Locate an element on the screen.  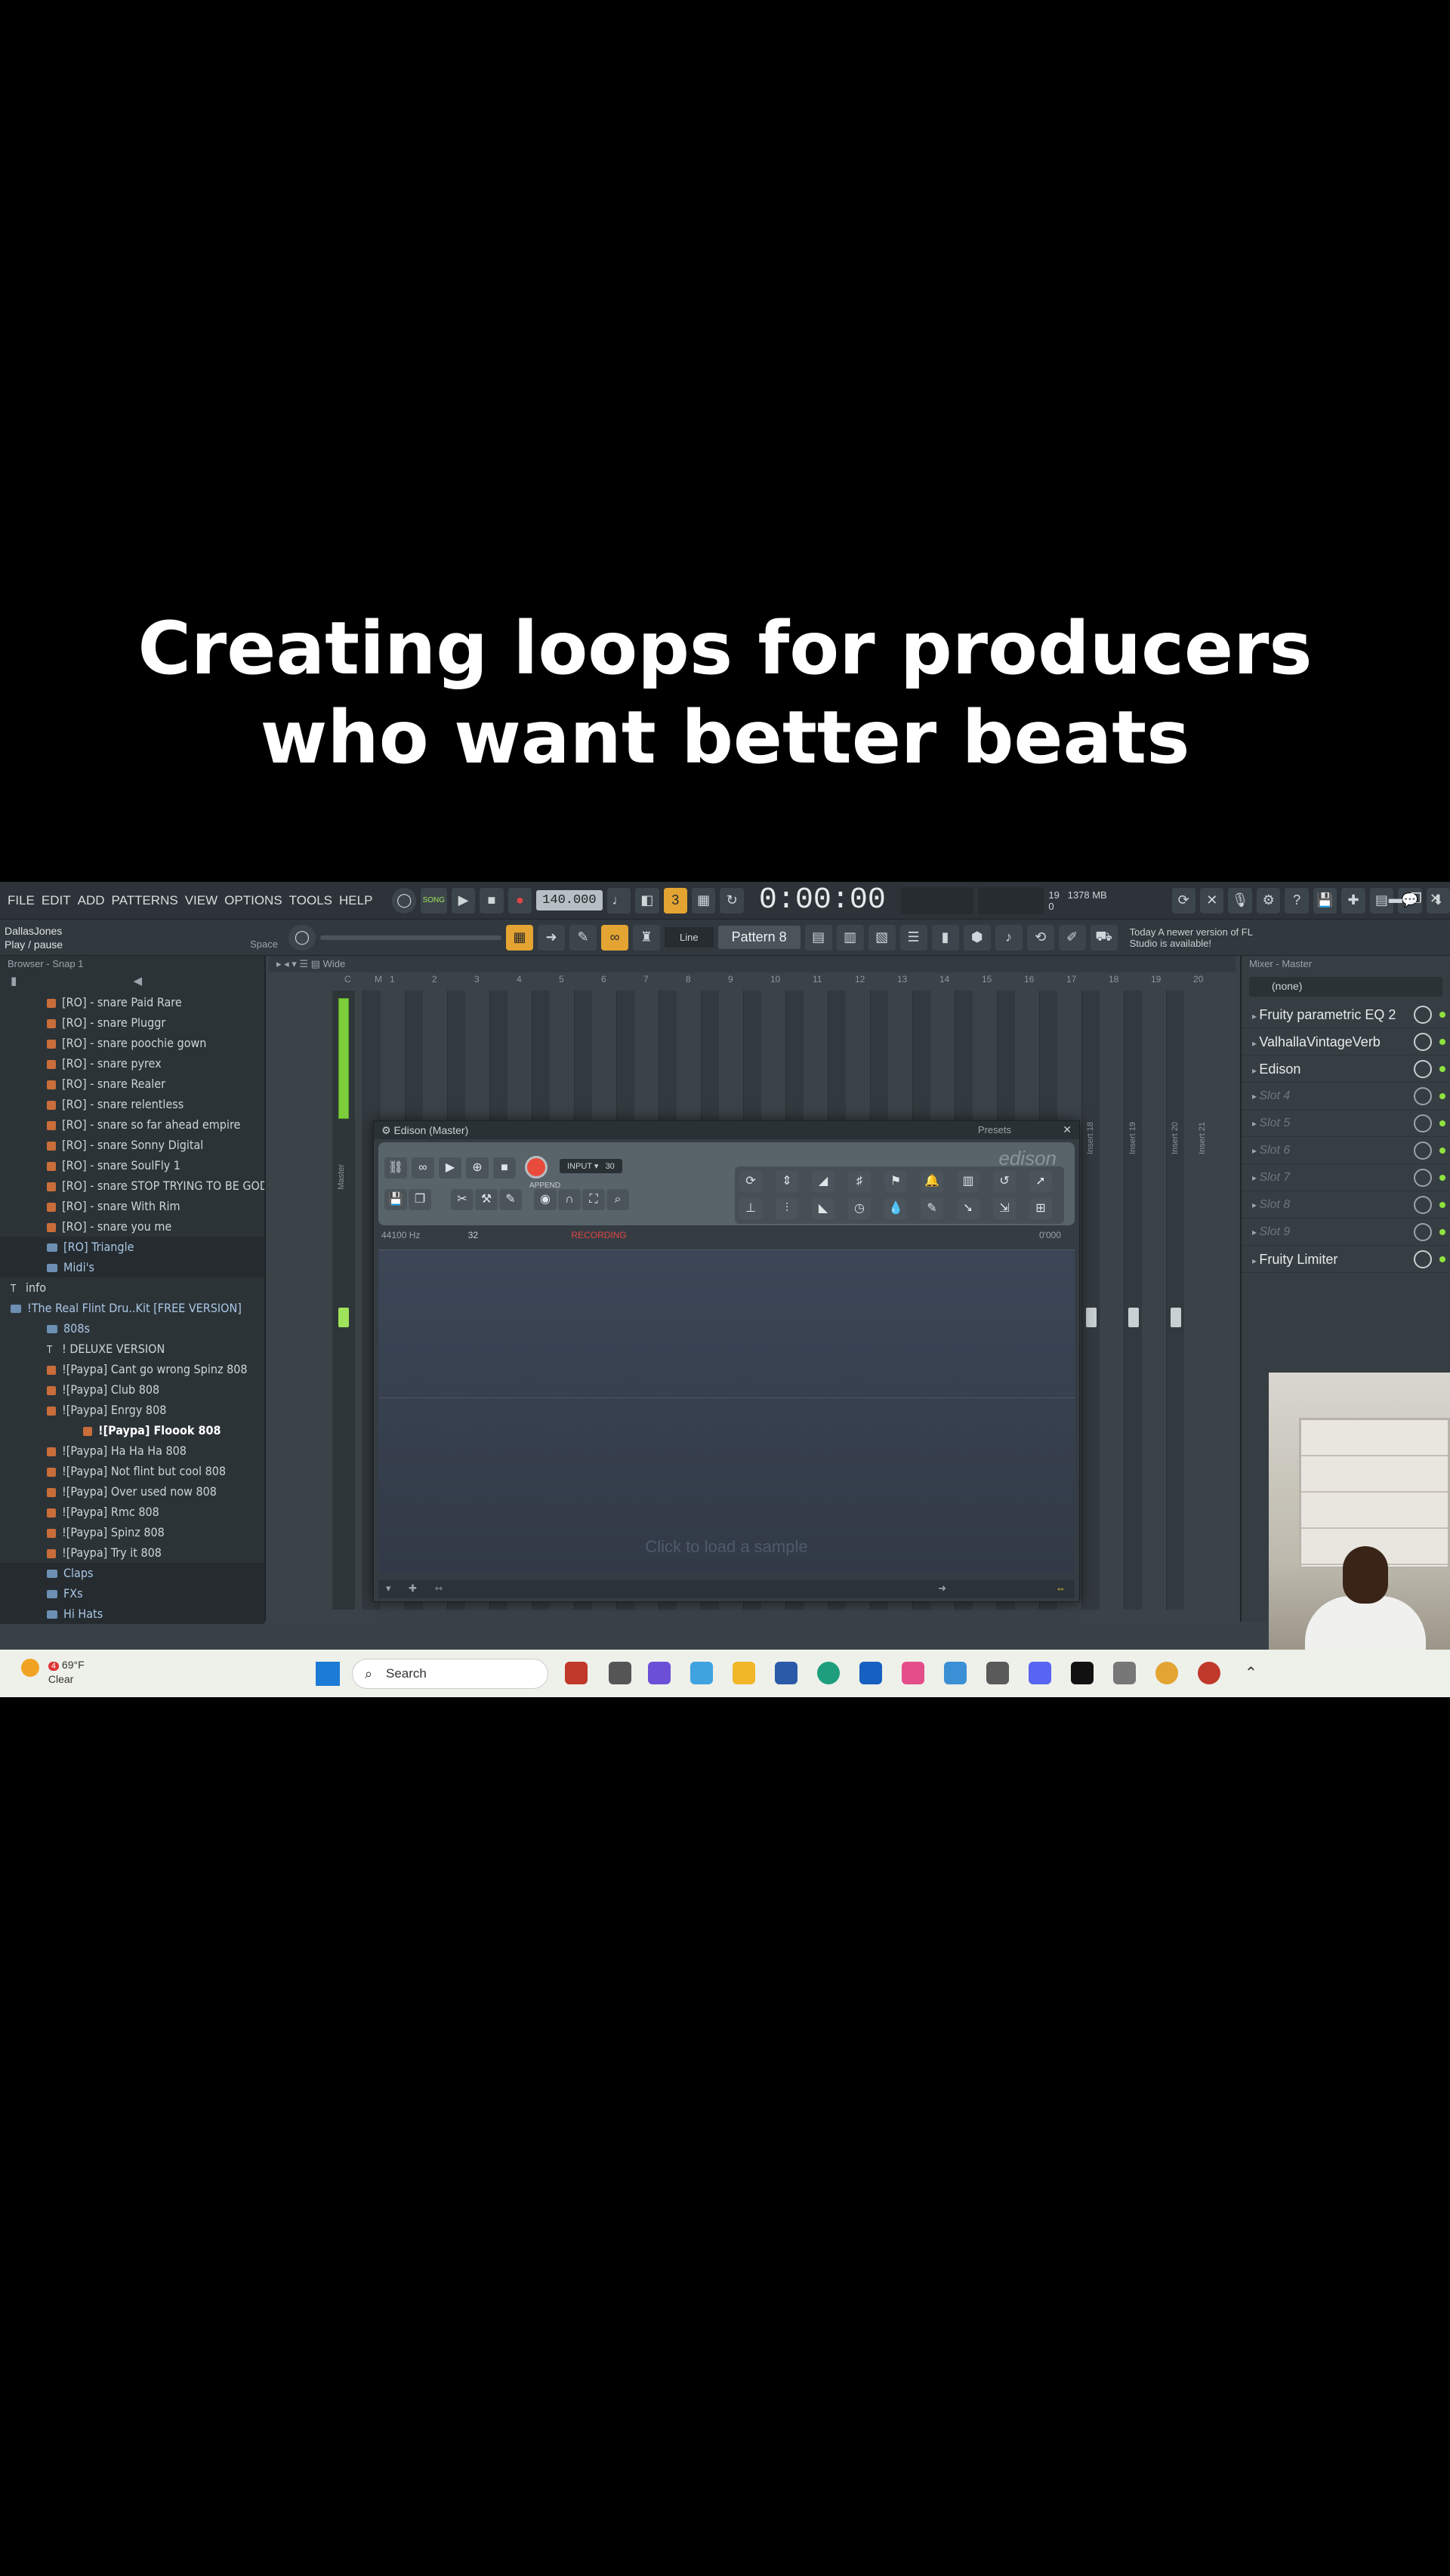
presets-menu: Presets is located at coordinates (994, 1129).